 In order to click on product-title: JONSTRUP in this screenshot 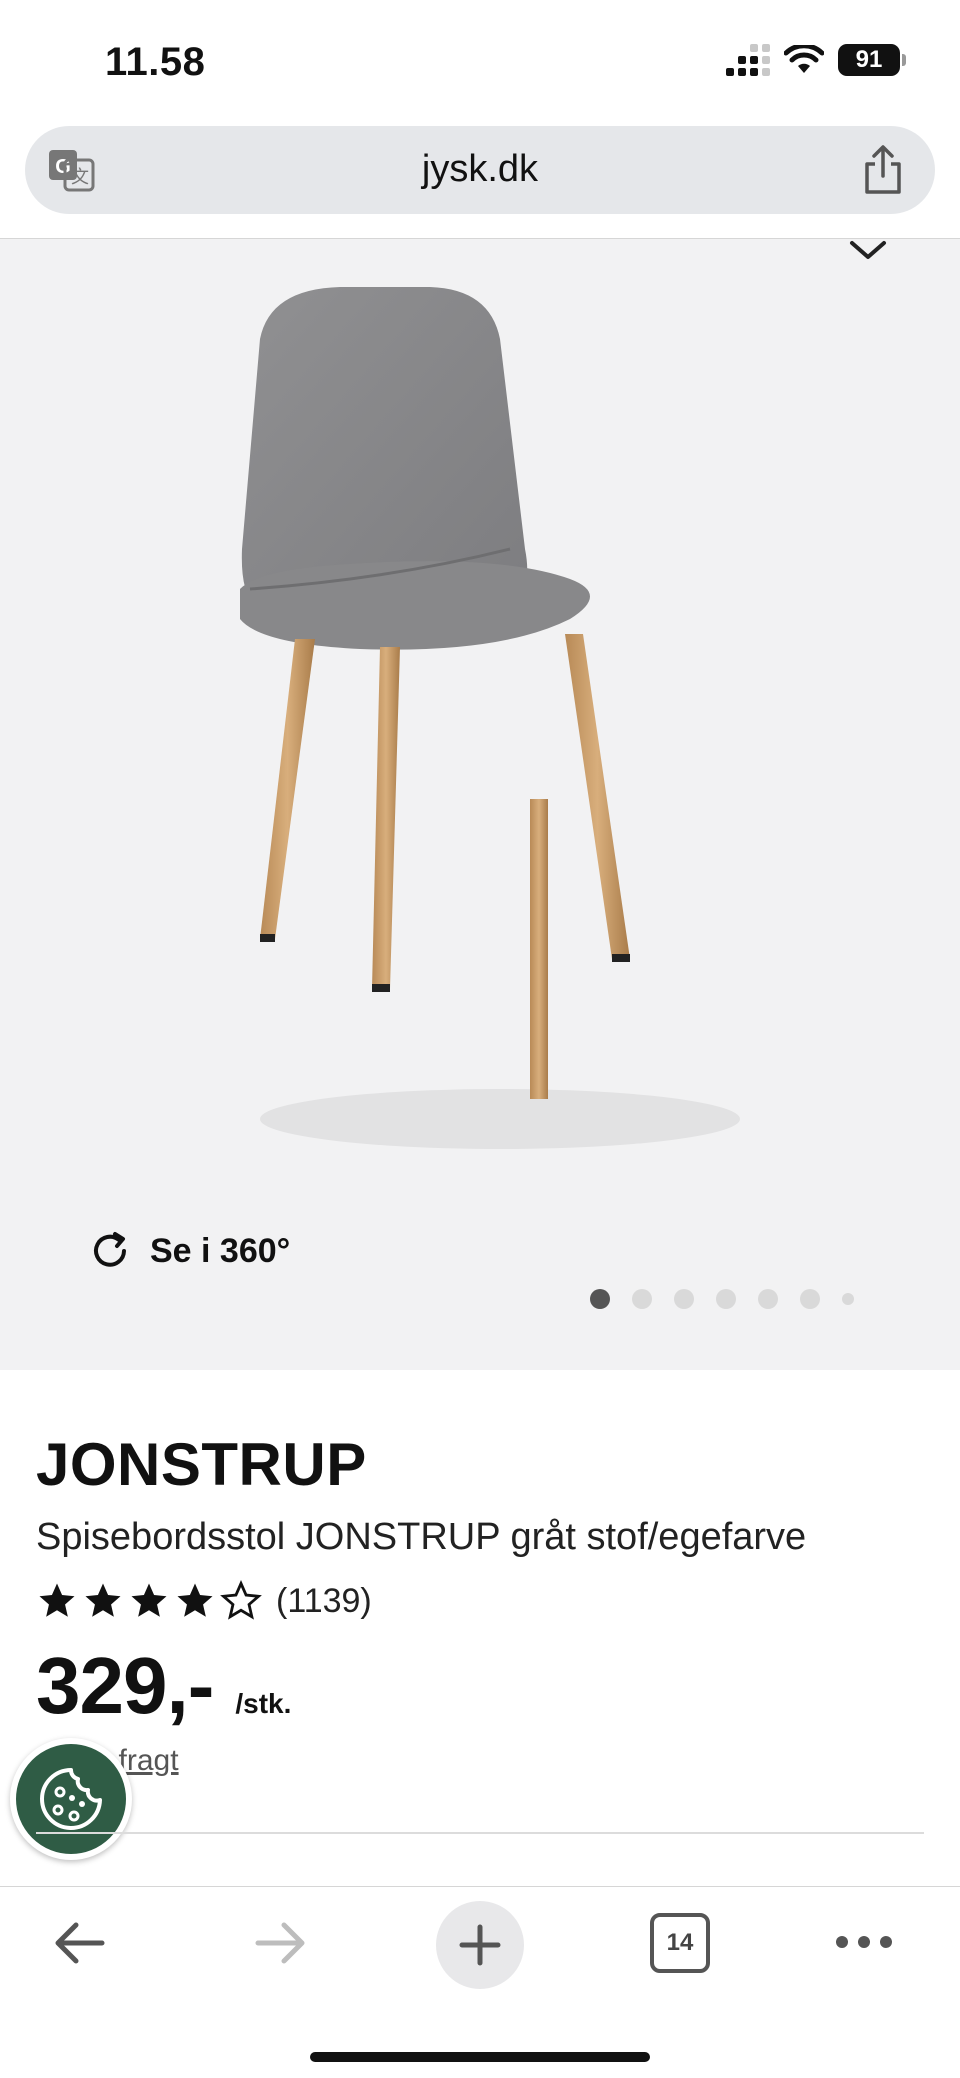, I will do `click(201, 1464)`.